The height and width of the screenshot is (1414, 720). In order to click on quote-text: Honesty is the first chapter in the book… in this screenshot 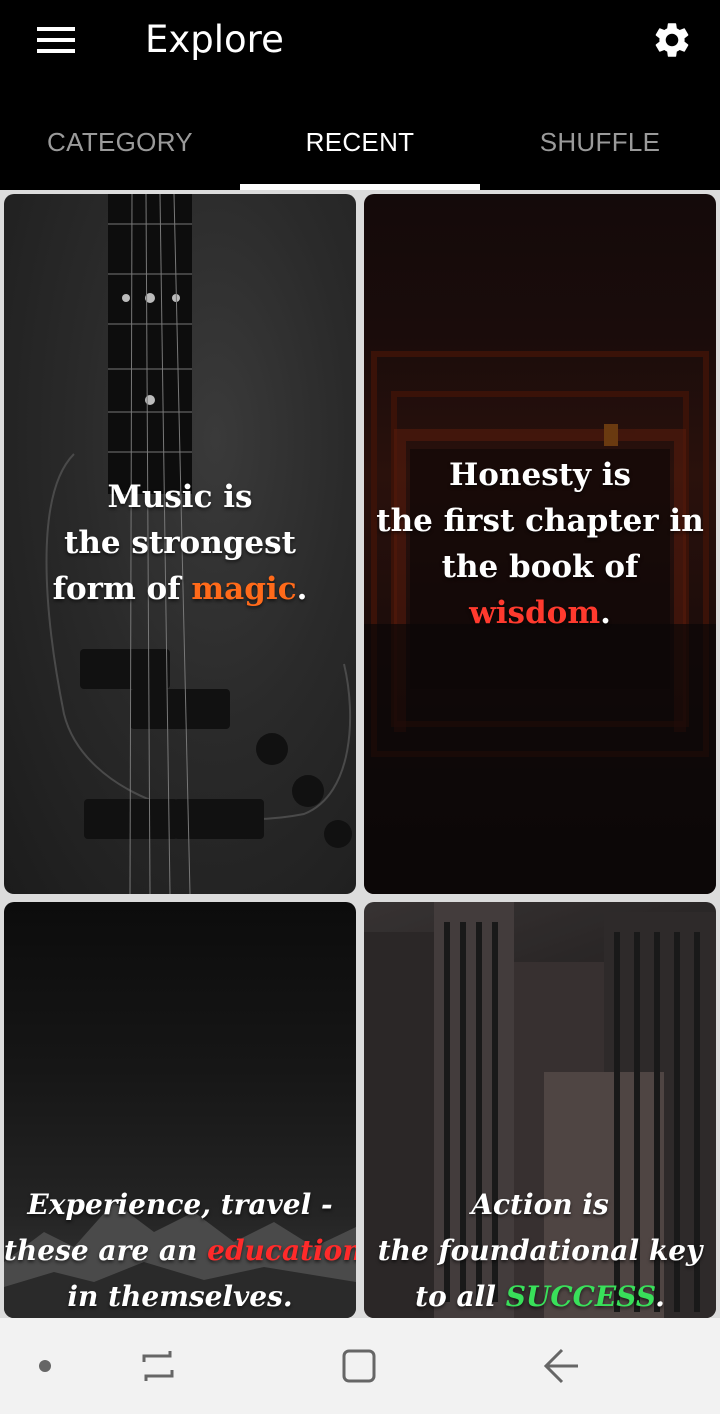, I will do `click(540, 544)`.